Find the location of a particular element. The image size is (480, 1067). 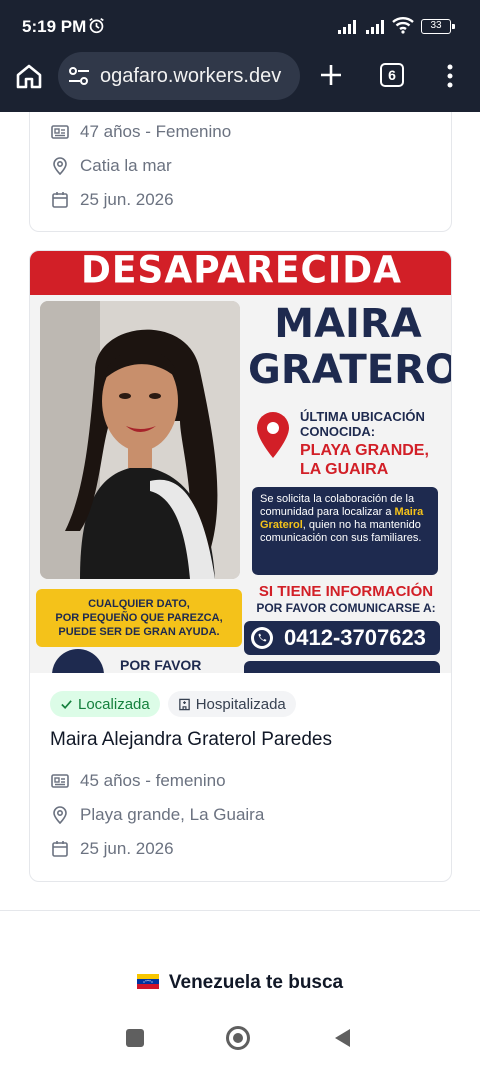

footer-text: Venezuela te busca is located at coordinates (256, 982).